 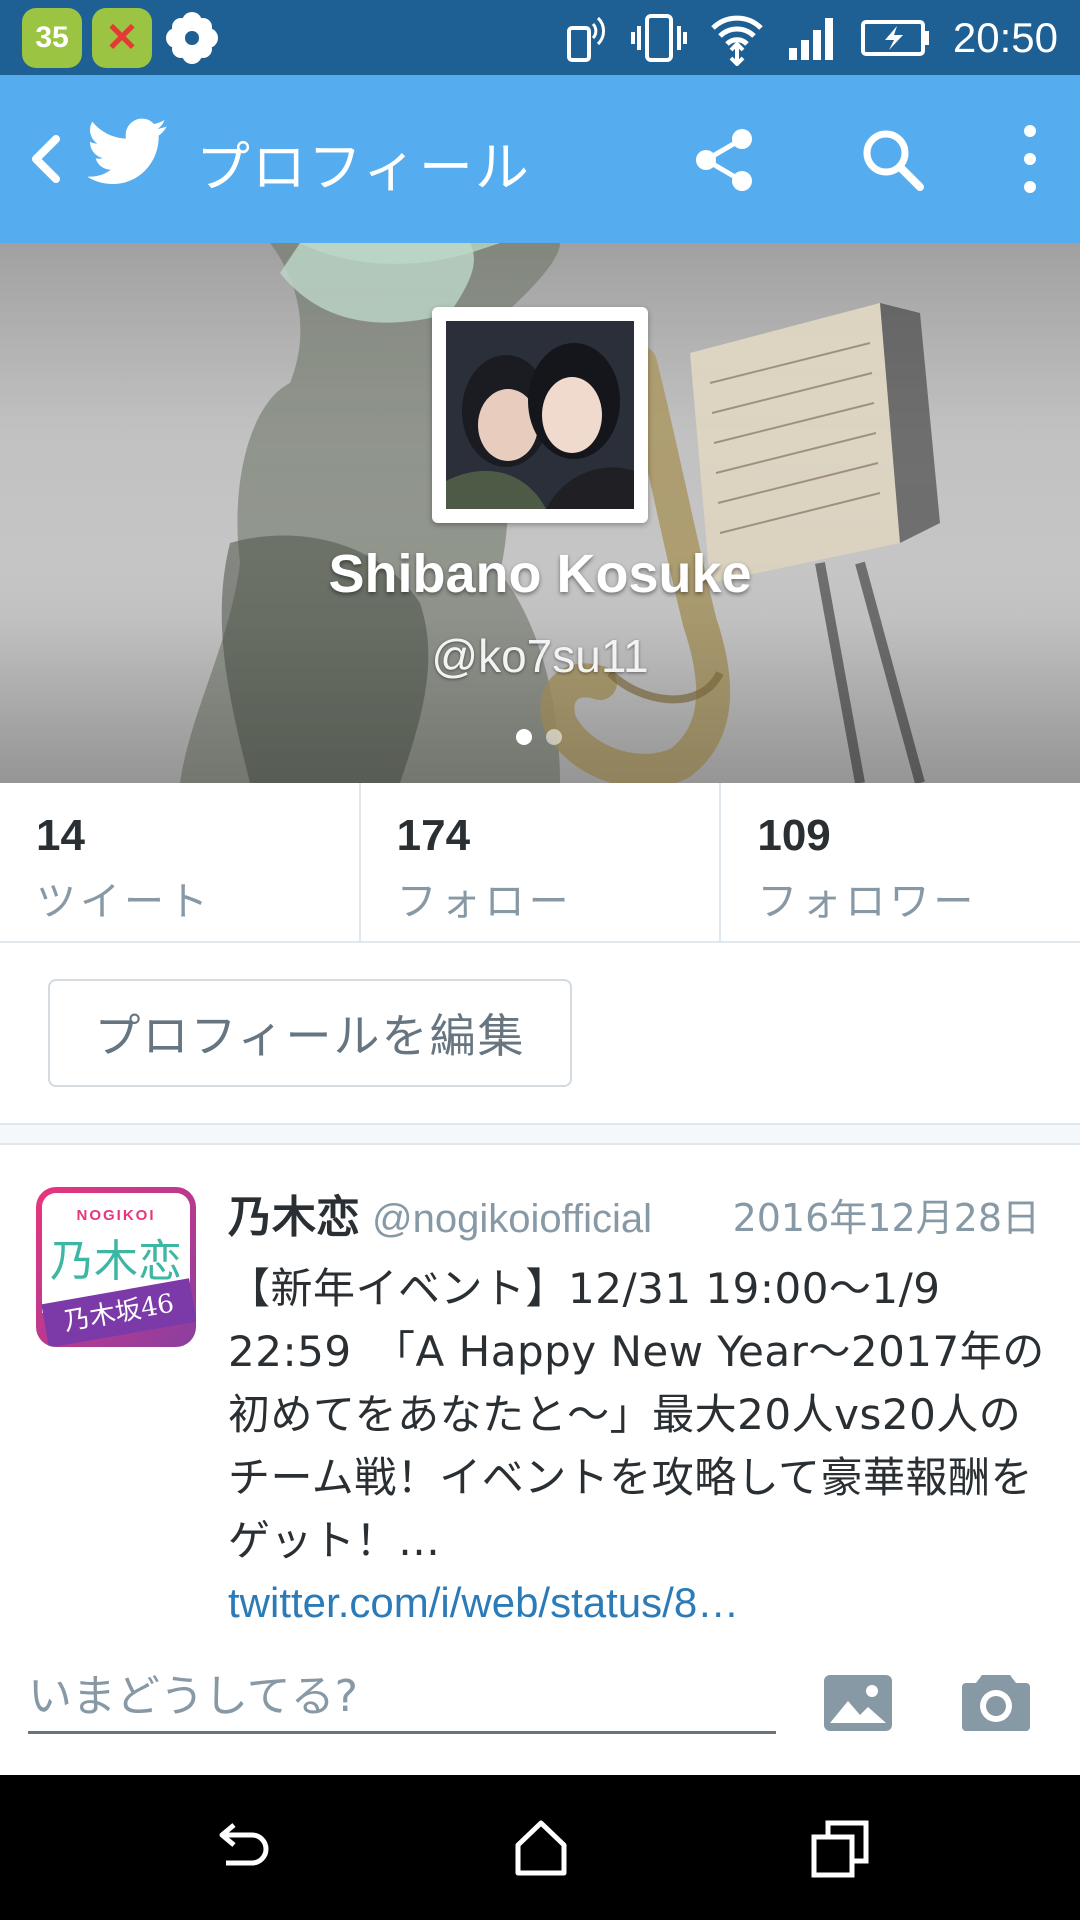 What do you see at coordinates (867, 902) in the screenshot?
I see `stat-label: フォロワー` at bounding box center [867, 902].